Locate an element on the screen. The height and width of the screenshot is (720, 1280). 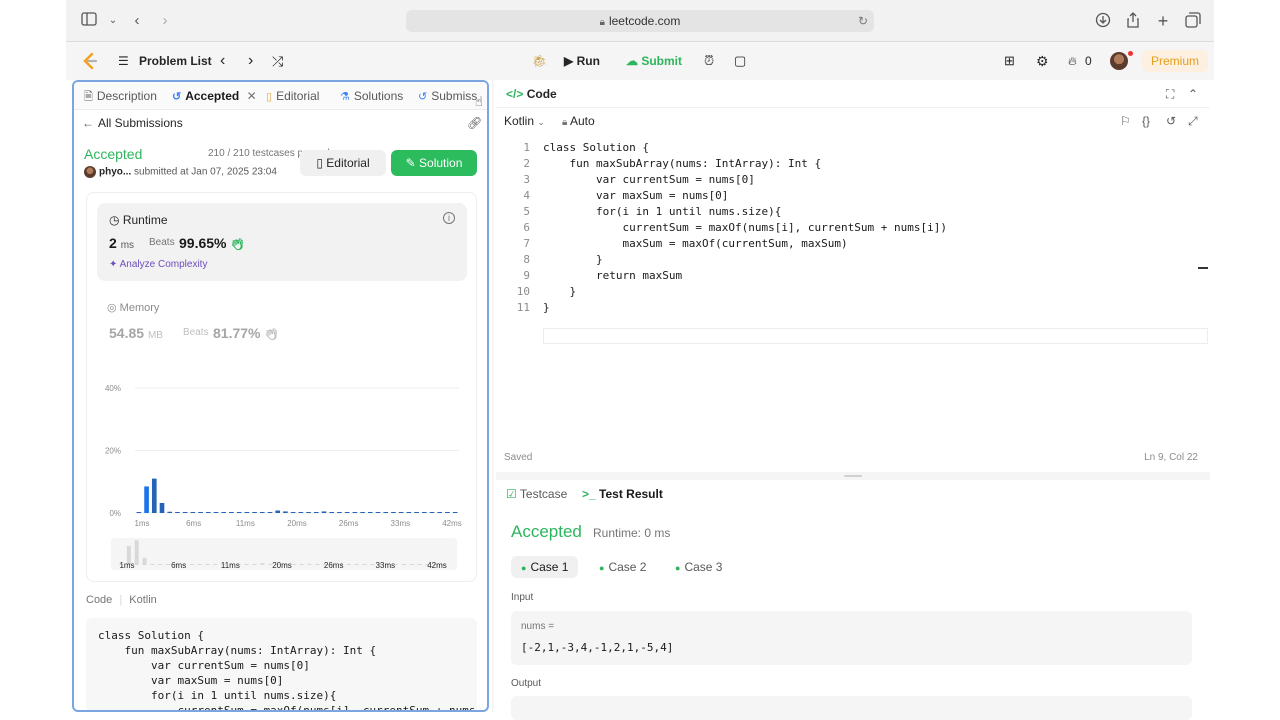
back-icon: ‹ is located at coordinates (137, 21).